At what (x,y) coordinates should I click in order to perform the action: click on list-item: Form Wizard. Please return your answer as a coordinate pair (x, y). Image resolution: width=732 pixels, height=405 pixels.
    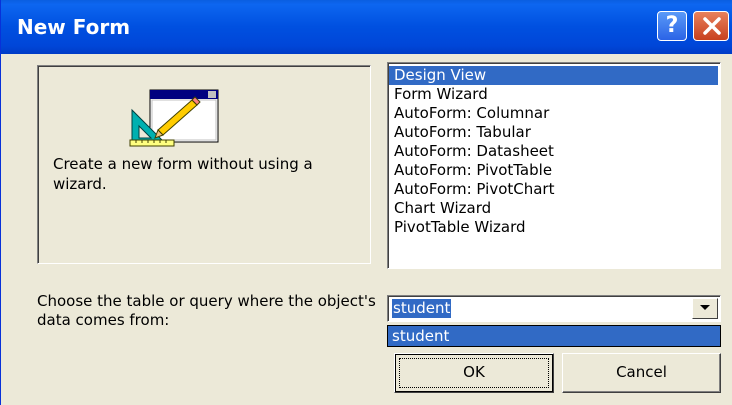
    Looking at the image, I should click on (553, 94).